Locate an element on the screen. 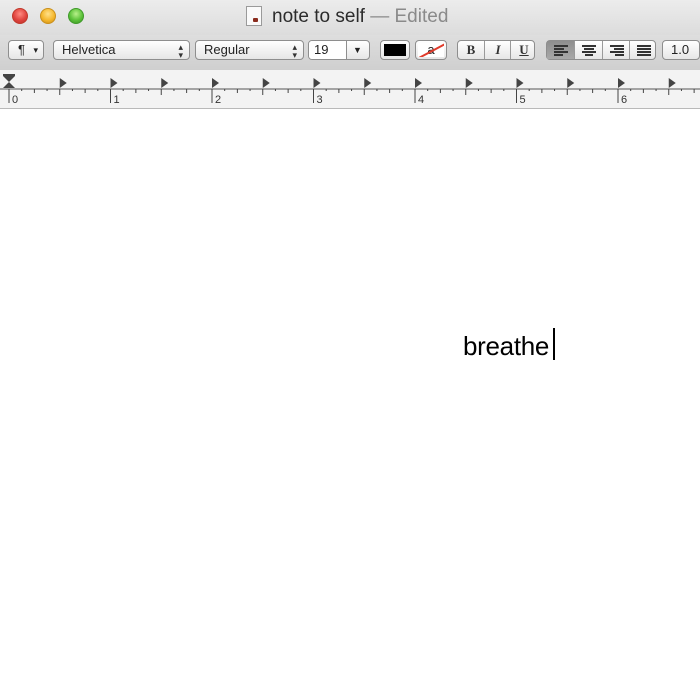 This screenshot has height=700, width=700. indent-bar-marker is located at coordinates (9, 75).